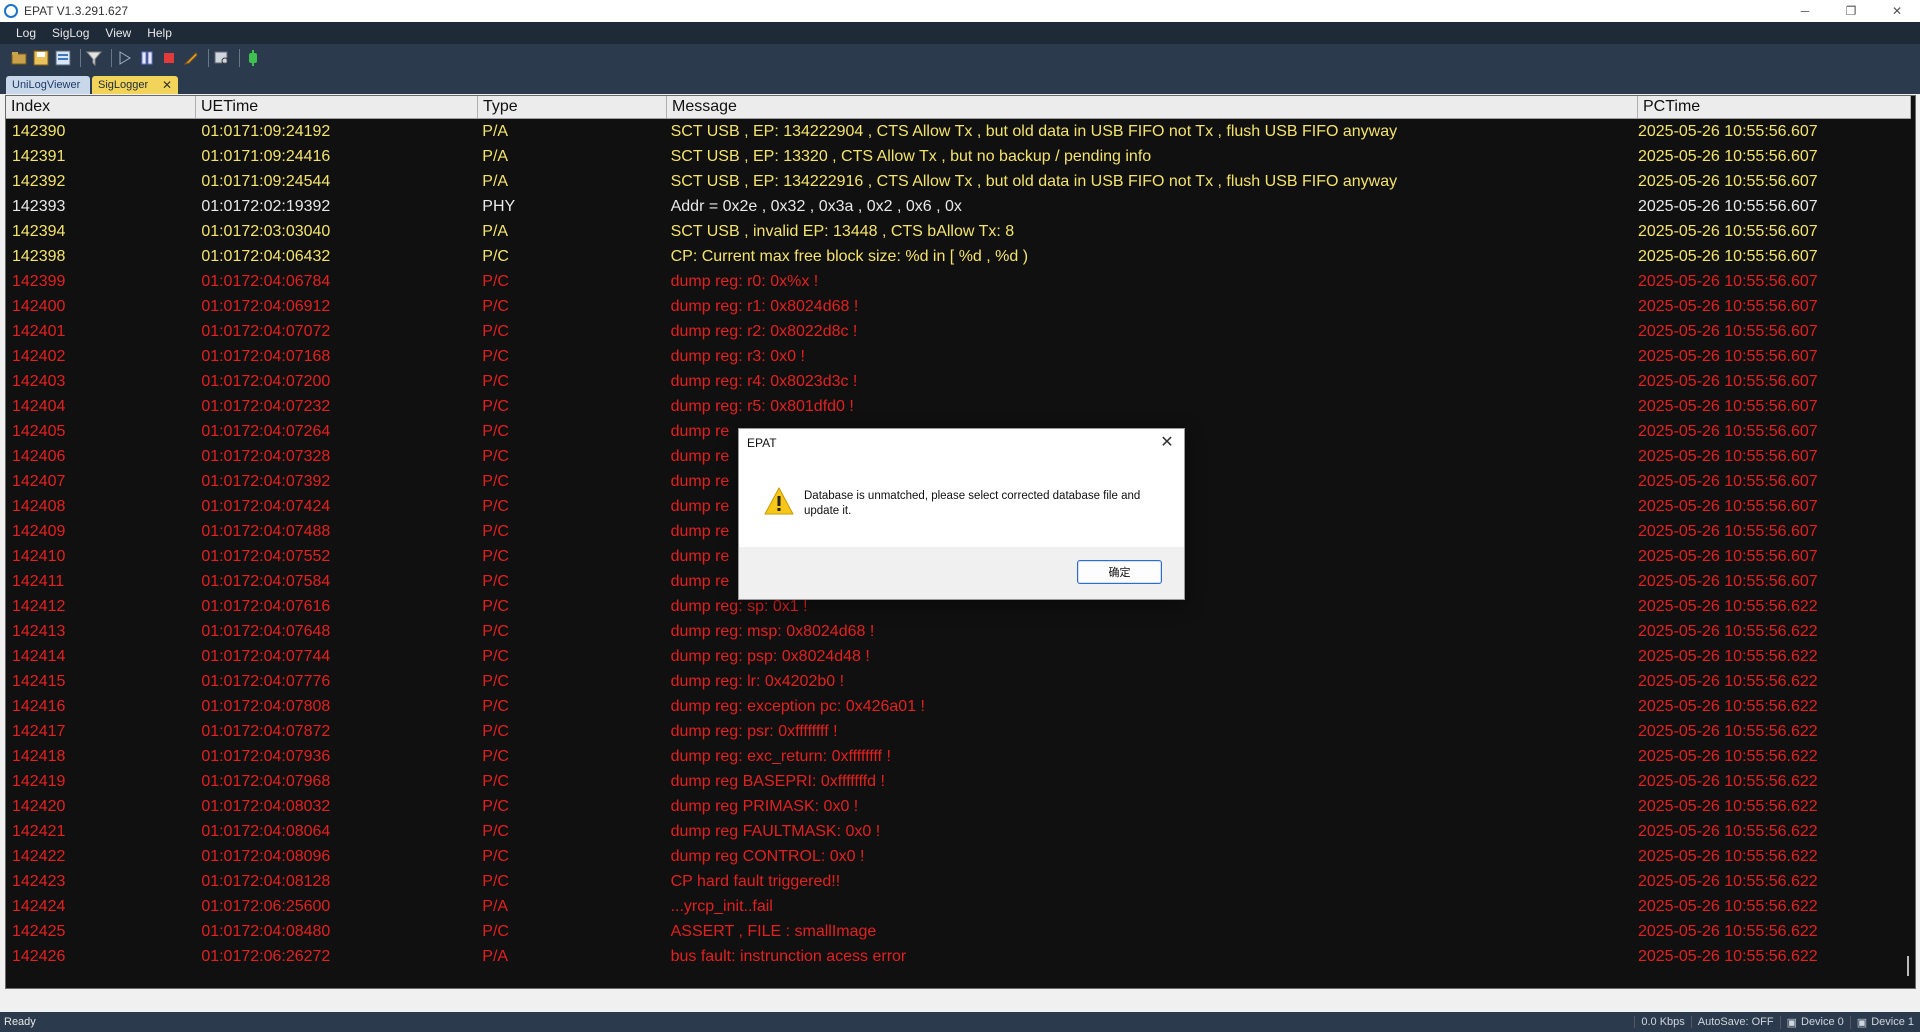  What do you see at coordinates (48, 85) in the screenshot?
I see `tab-unilogviewer: UniLogViewer` at bounding box center [48, 85].